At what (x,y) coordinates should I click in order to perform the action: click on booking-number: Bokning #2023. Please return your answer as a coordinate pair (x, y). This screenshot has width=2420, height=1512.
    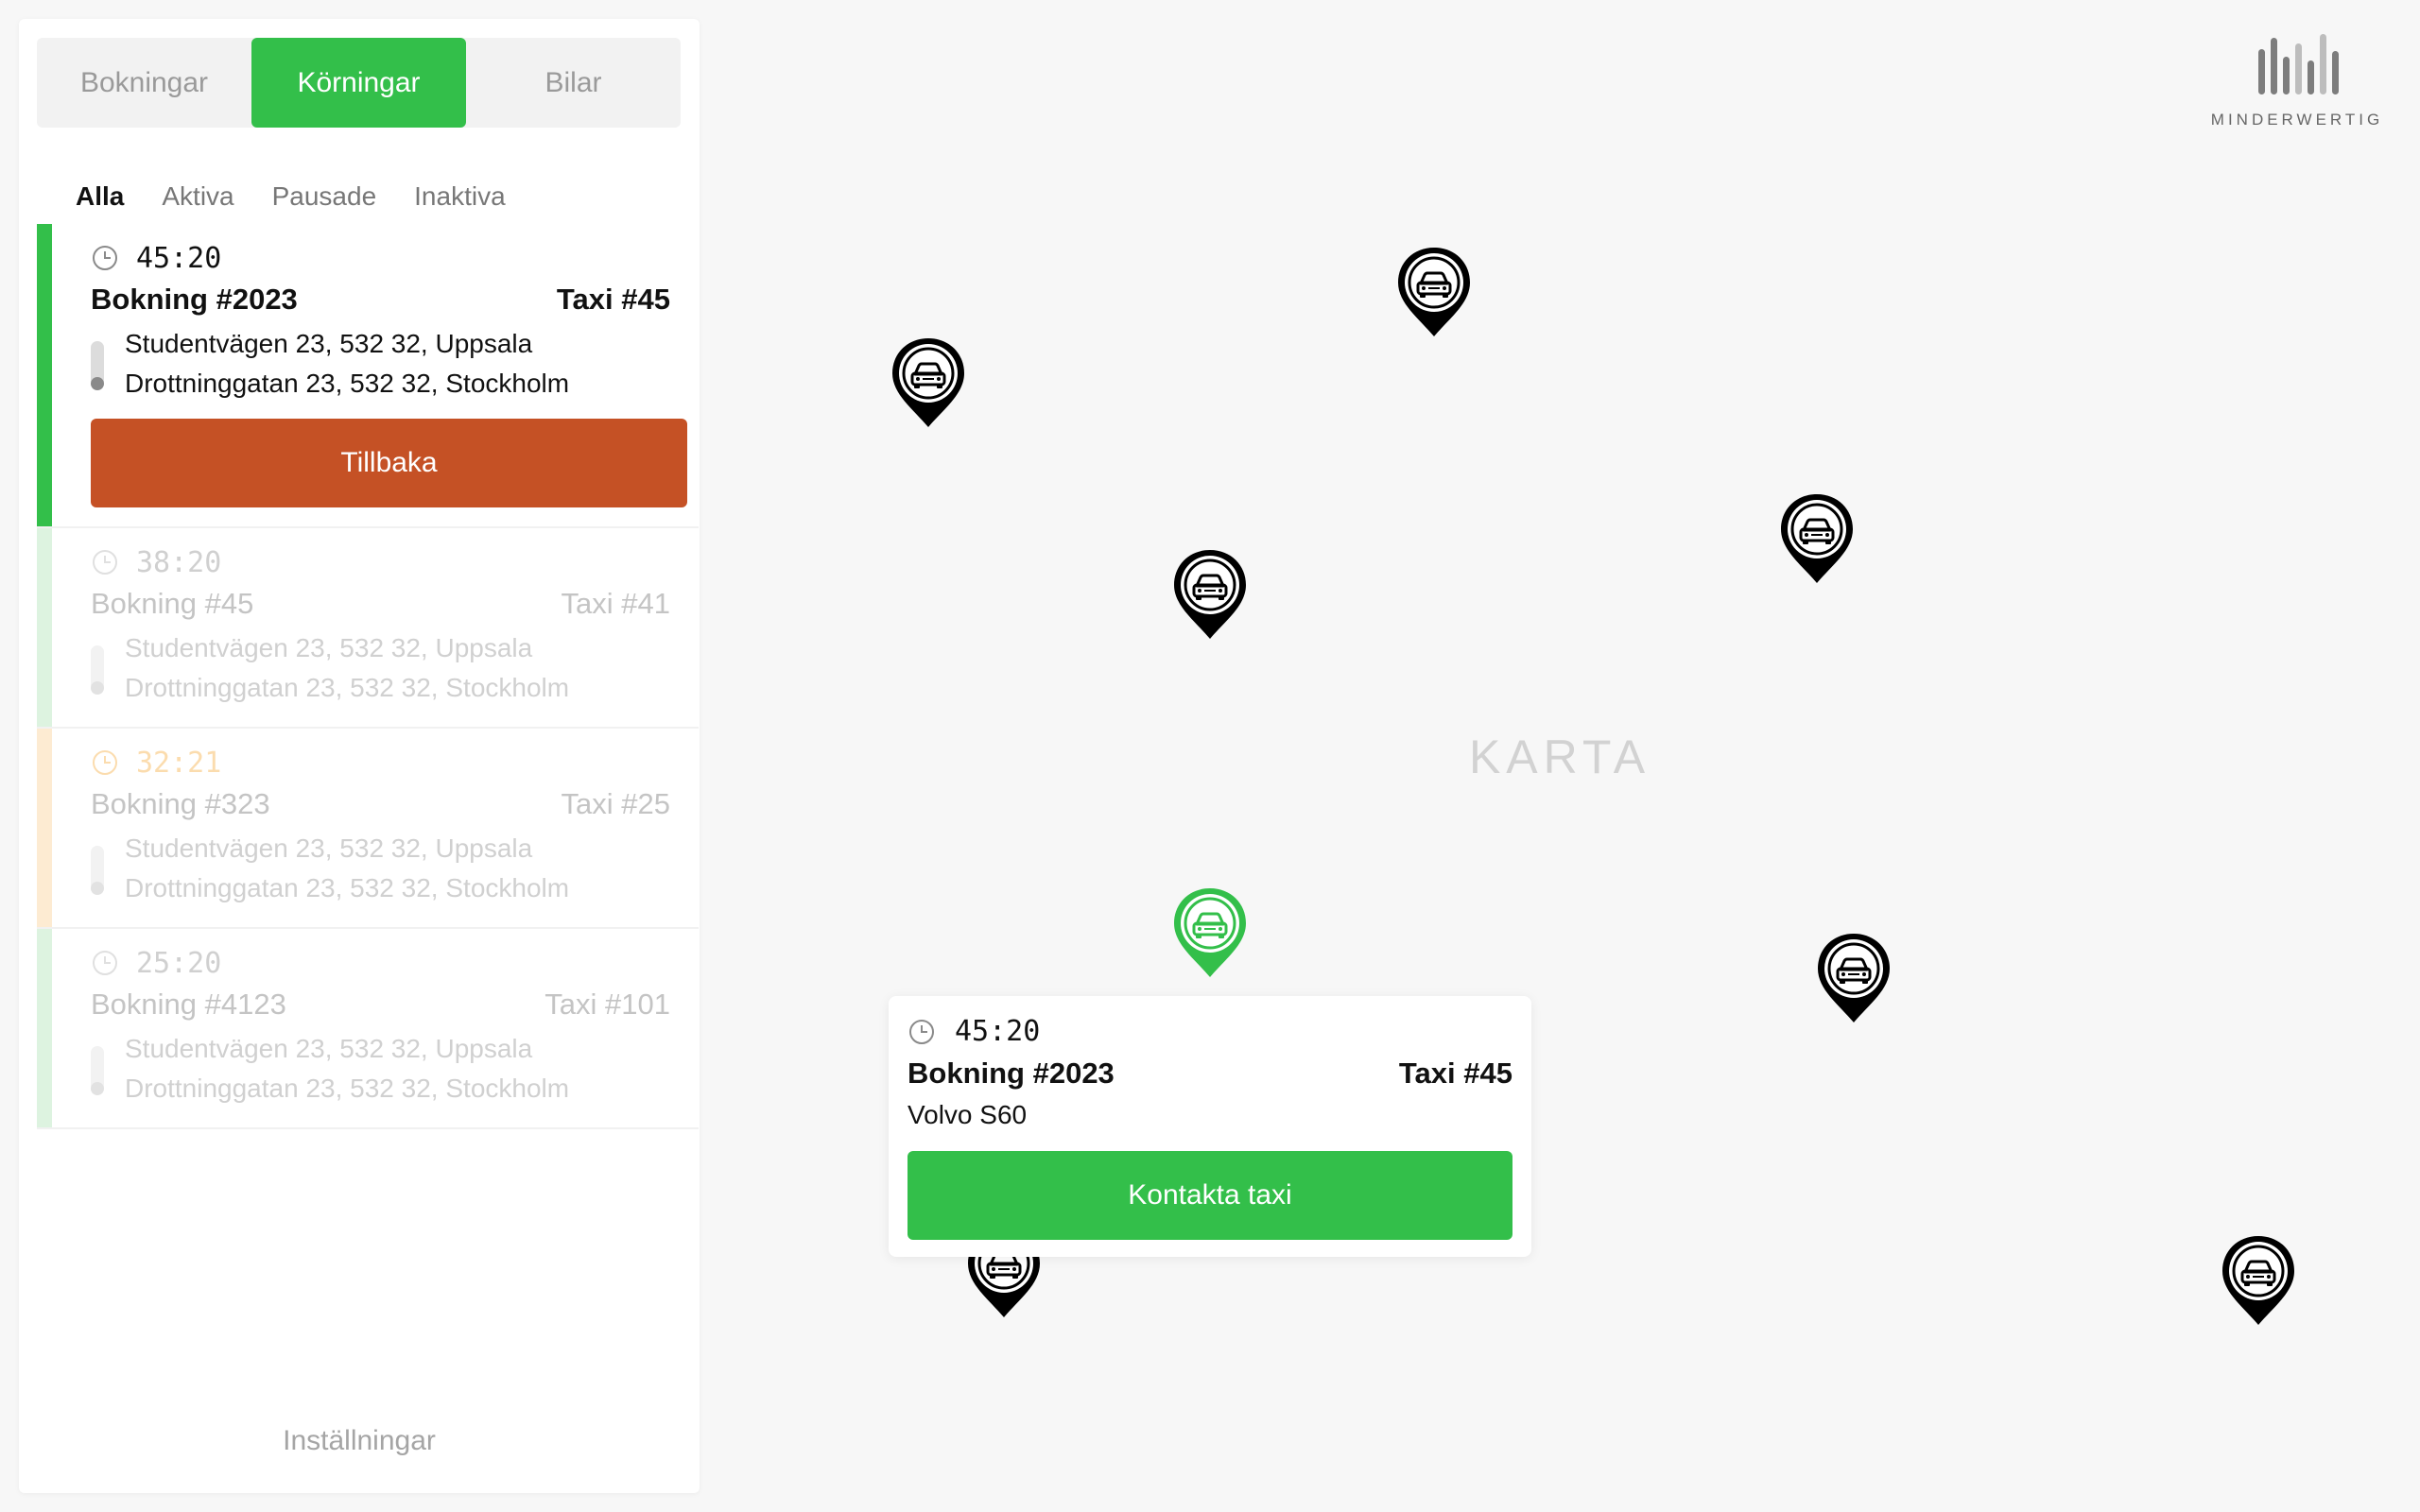
    Looking at the image, I should click on (194, 299).